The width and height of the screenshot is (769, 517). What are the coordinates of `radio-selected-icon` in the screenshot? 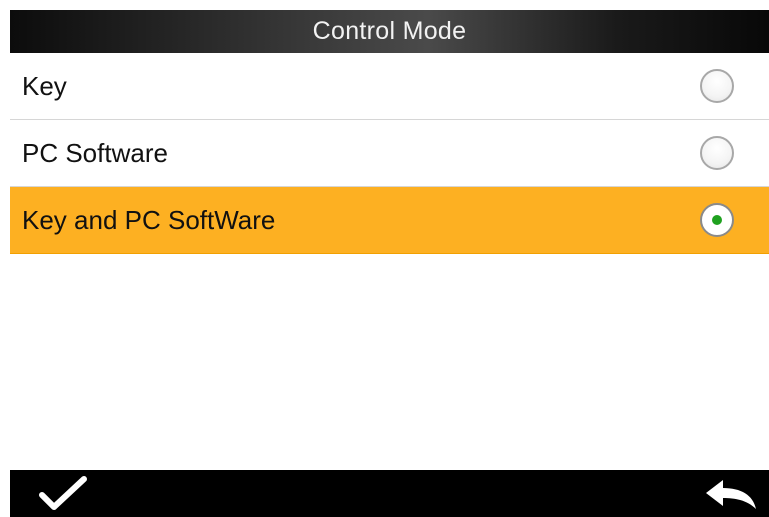 It's located at (717, 220).